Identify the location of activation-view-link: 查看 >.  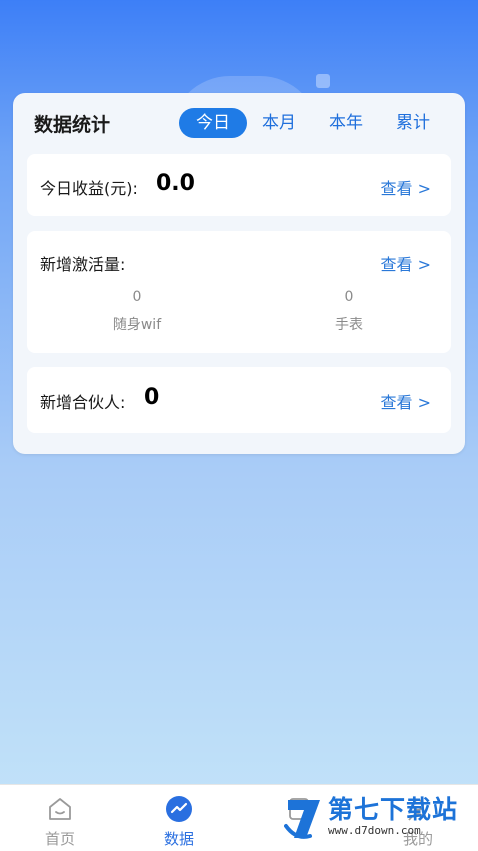
(406, 263).